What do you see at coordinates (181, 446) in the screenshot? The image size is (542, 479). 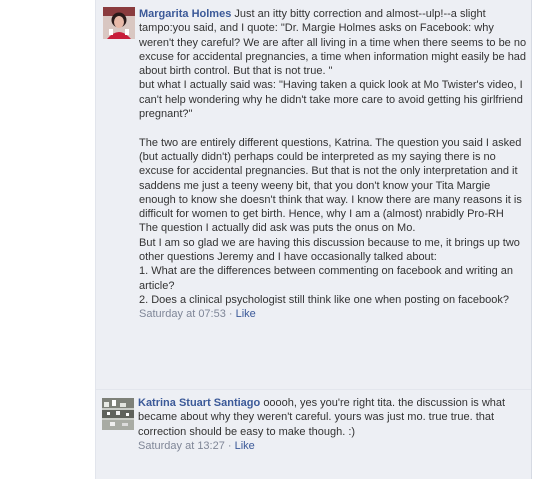 I see `comment-timestamp: Saturday at 13:27` at bounding box center [181, 446].